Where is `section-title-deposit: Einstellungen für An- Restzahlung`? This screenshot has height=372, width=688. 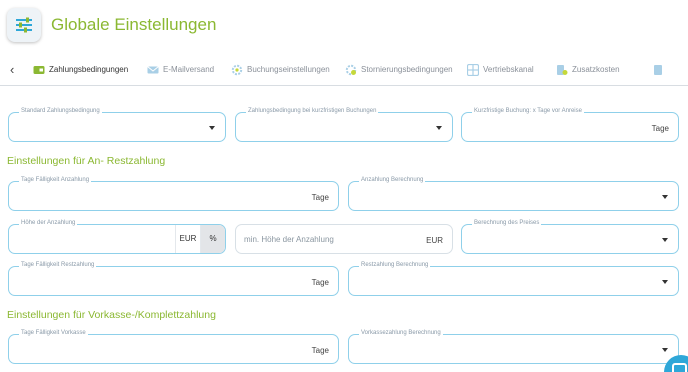 section-title-deposit: Einstellungen für An- Restzahlung is located at coordinates (86, 161).